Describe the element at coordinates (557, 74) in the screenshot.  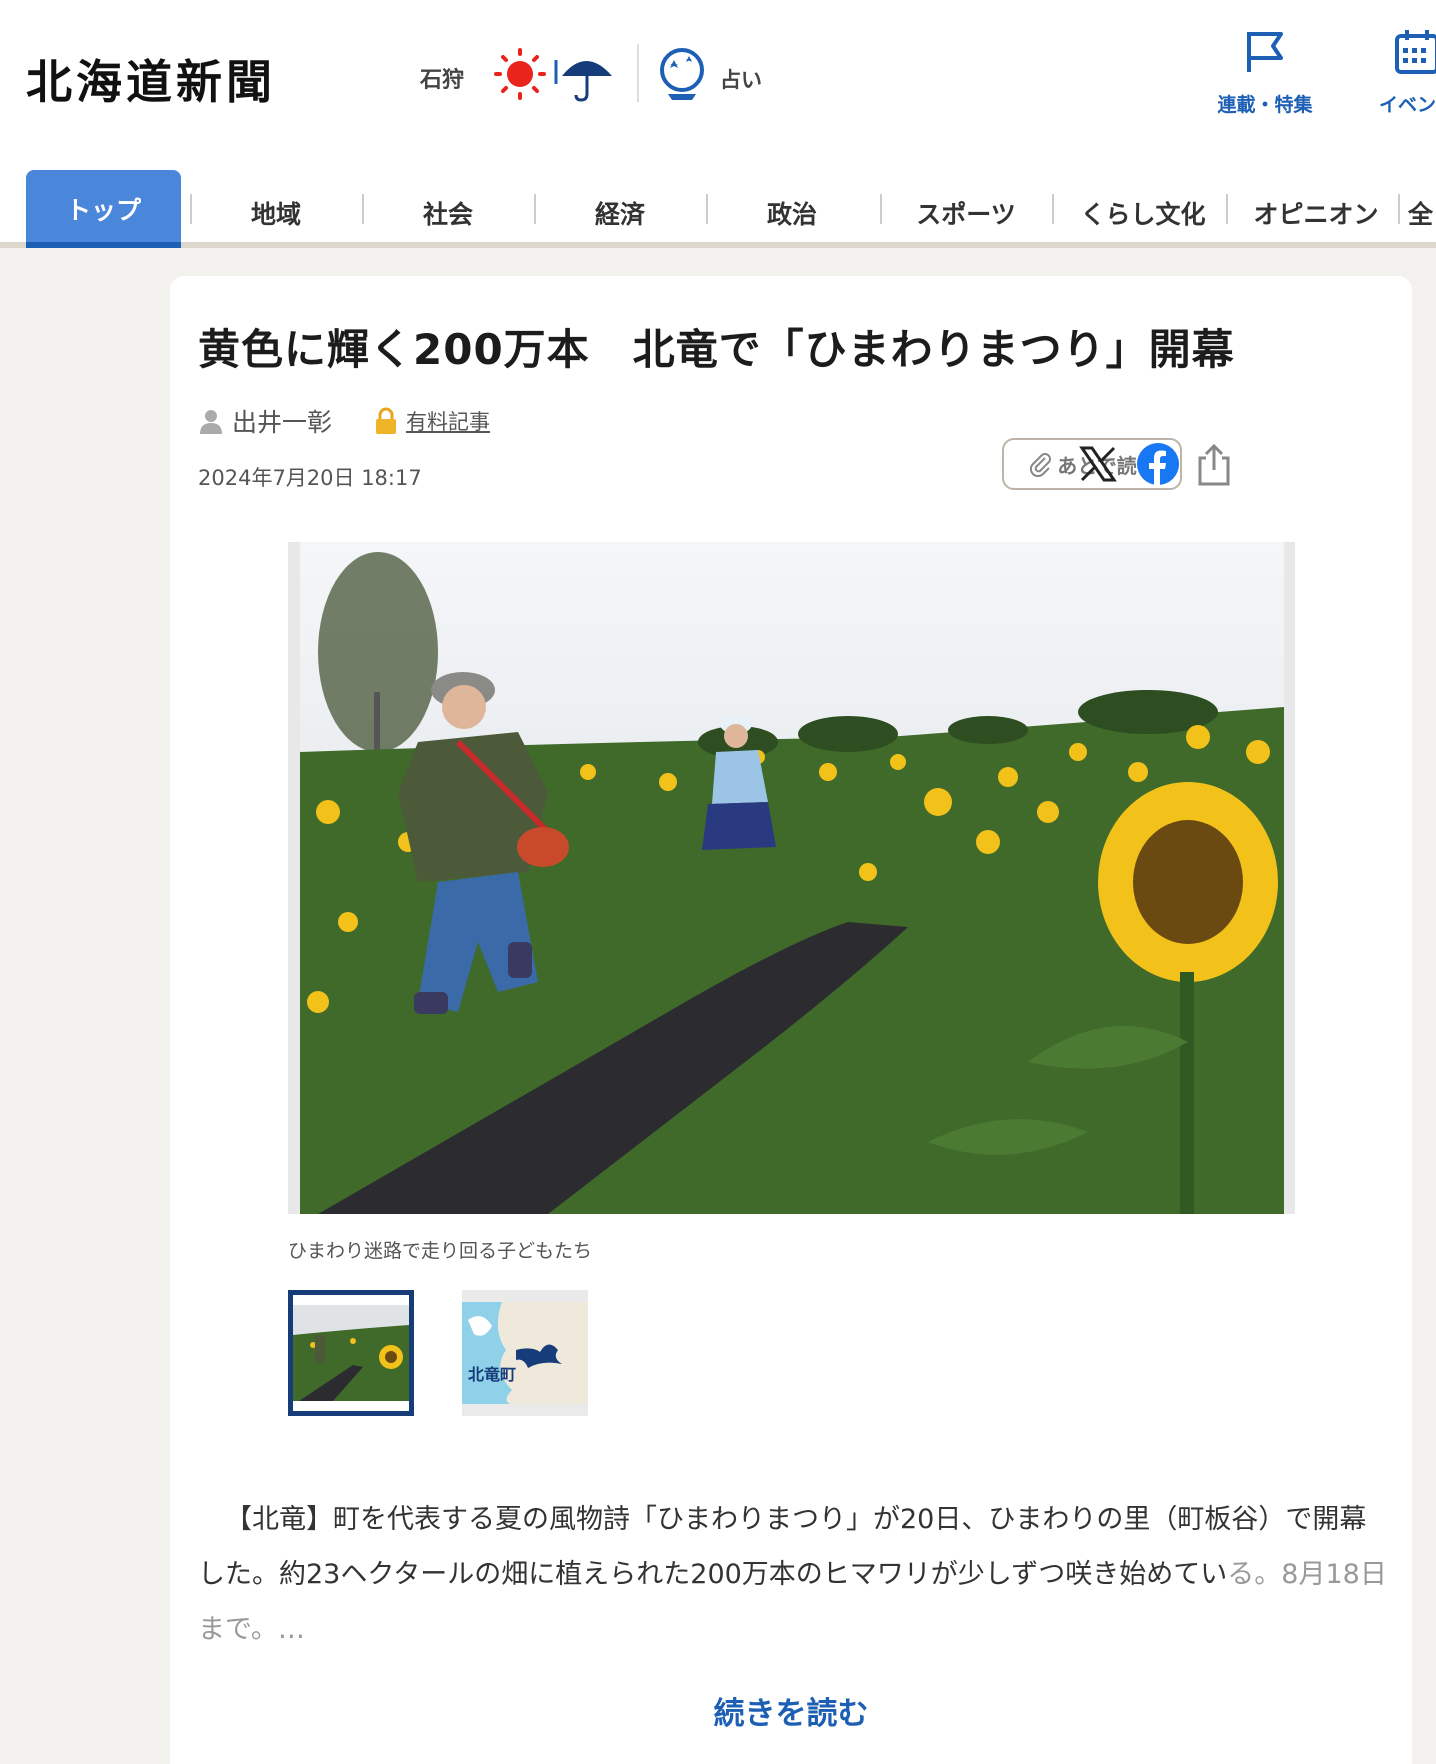
I see `sunny-then-rain-weather-icon` at that location.